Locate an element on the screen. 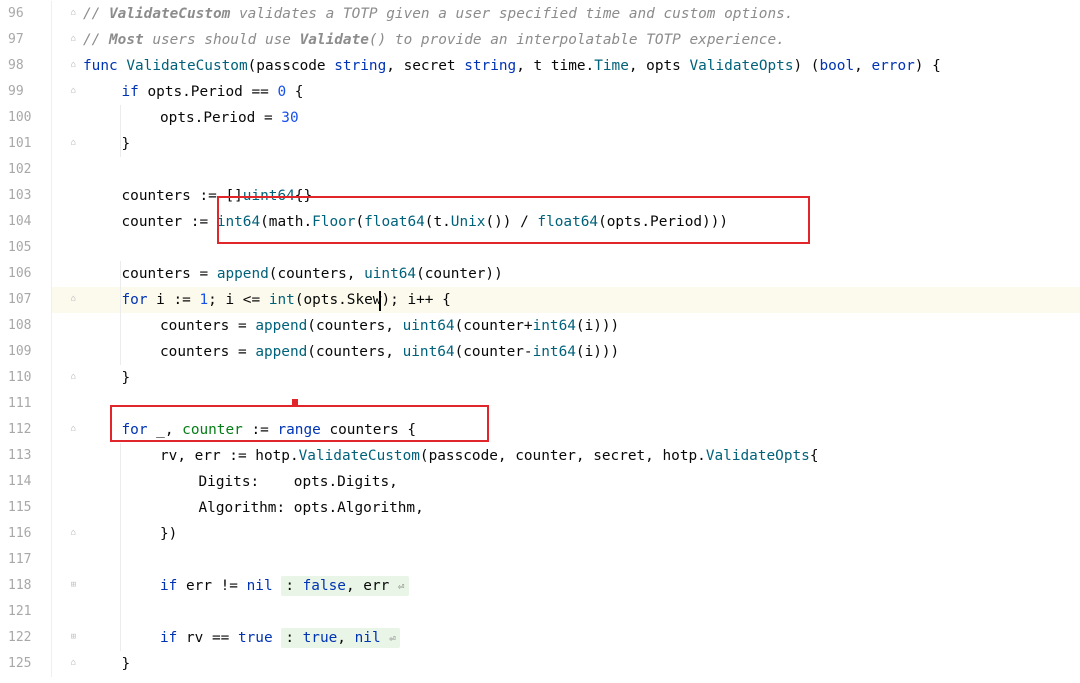 This screenshot has width=1080, height=683. line-number: 106 is located at coordinates (20, 273).